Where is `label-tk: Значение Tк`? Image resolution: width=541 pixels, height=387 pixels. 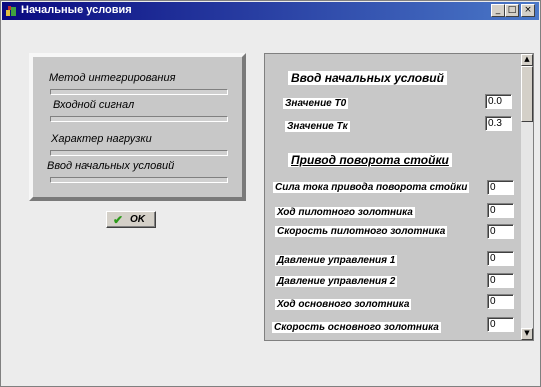
label-tk: Значение Tк is located at coordinates (317, 126).